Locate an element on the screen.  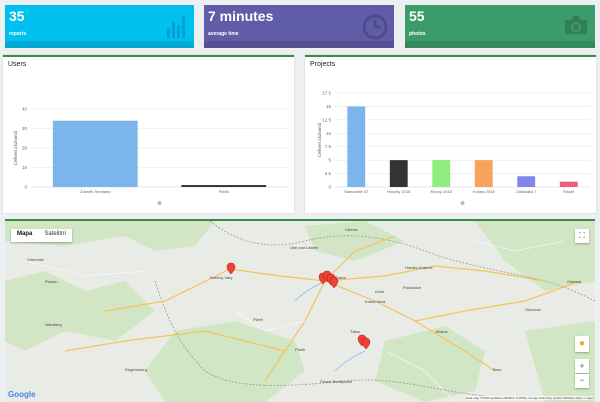
y-tick-label: 15 is located at coordinates (329, 106).